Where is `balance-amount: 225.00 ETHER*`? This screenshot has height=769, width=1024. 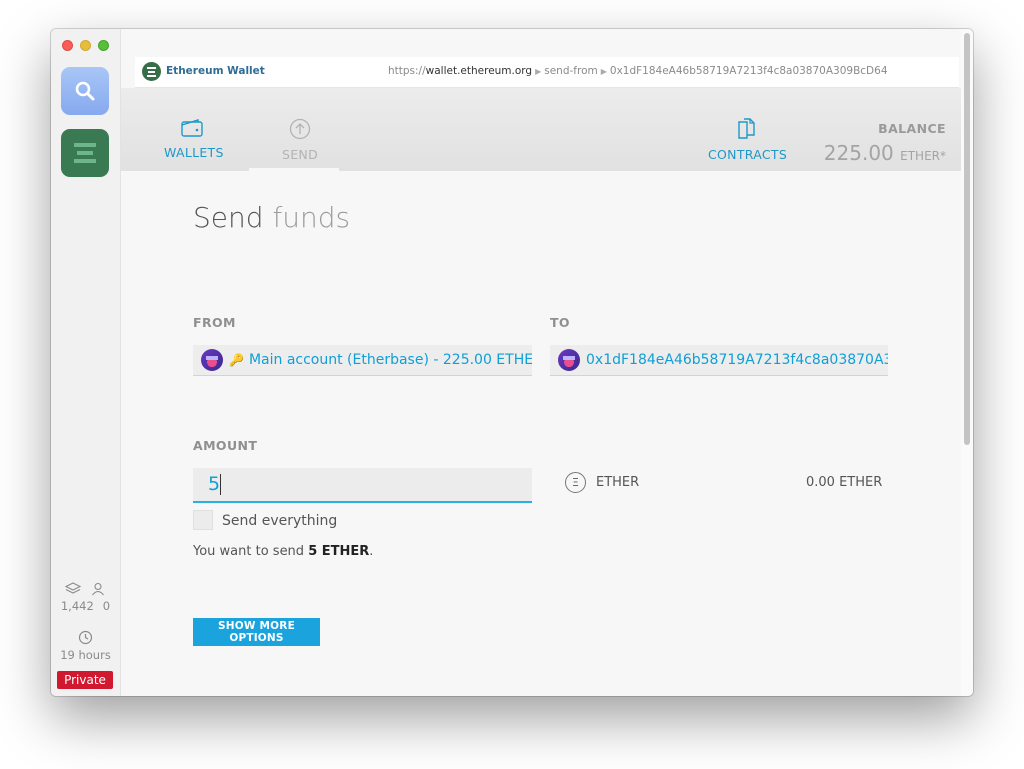
balance-amount: 225.00 ETHER* is located at coordinates (885, 153).